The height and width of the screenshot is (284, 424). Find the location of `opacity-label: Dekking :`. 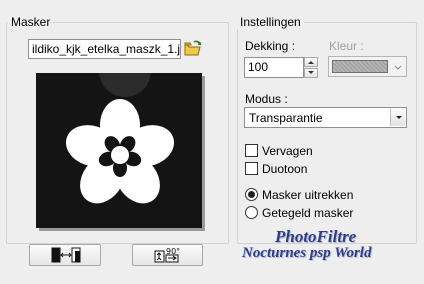

opacity-label: Dekking : is located at coordinates (270, 46).